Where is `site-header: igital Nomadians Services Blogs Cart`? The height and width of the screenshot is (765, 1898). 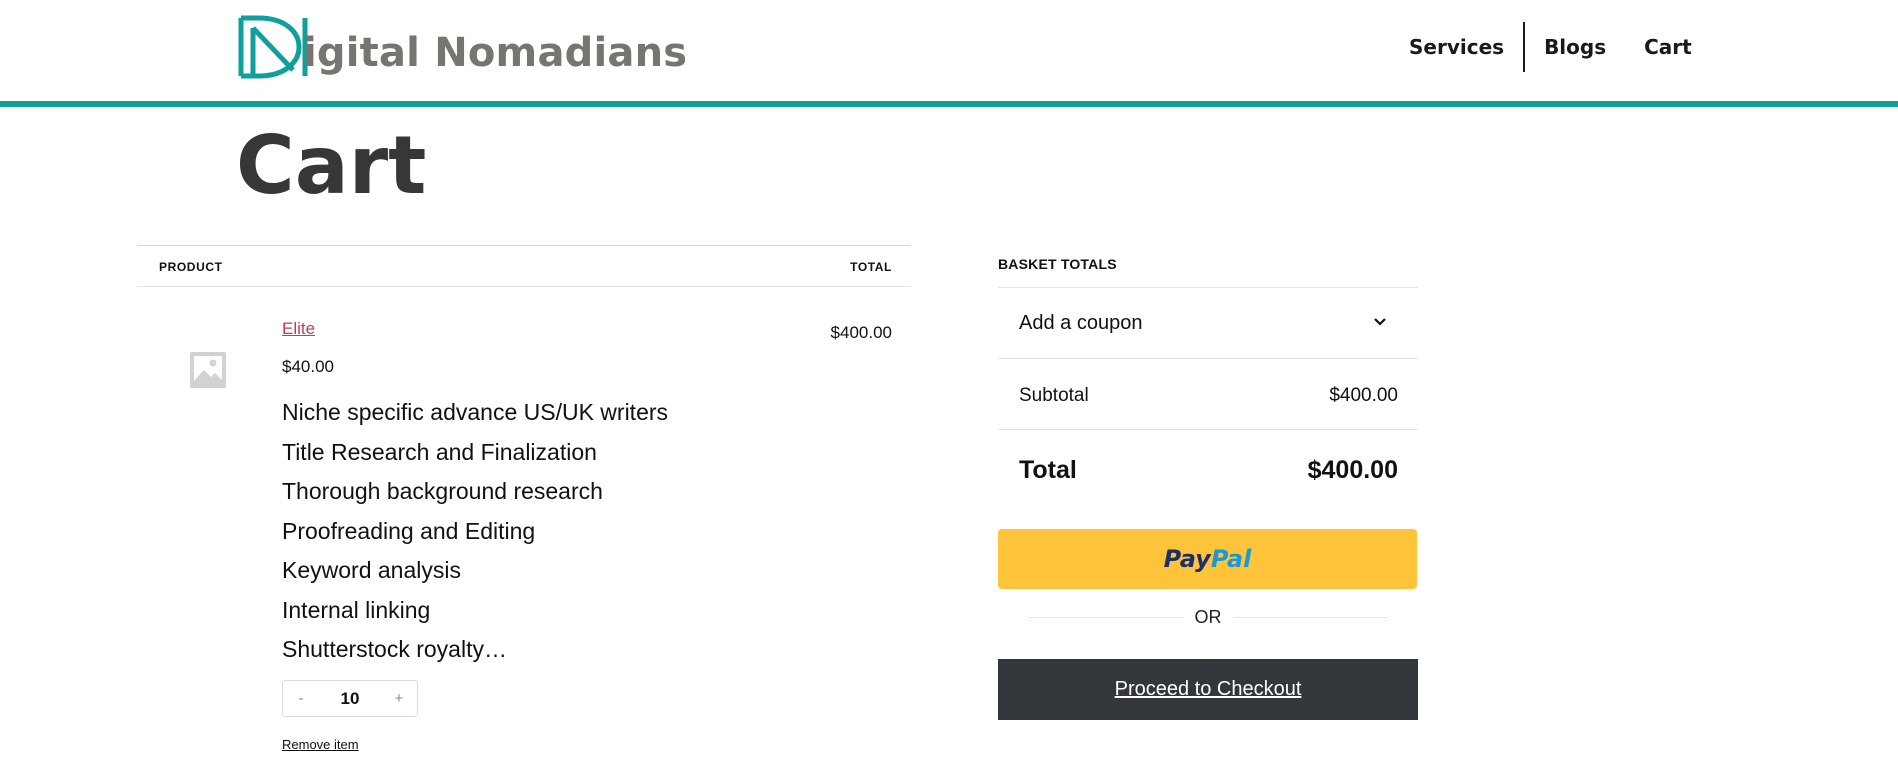
site-header: igital Nomadians Services Blogs Cart is located at coordinates (949, 50).